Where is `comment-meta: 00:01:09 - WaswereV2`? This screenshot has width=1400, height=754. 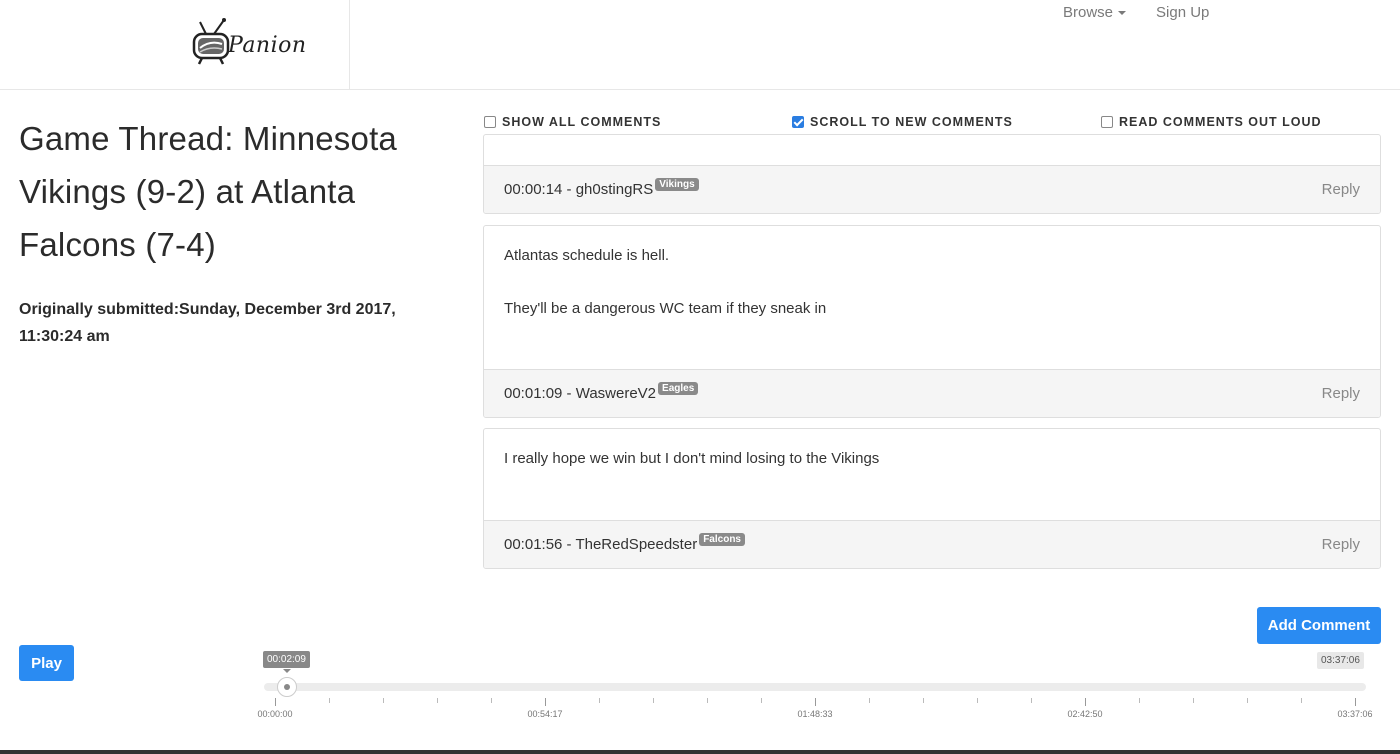
comment-meta: 00:01:09 - WaswereV2 is located at coordinates (580, 393).